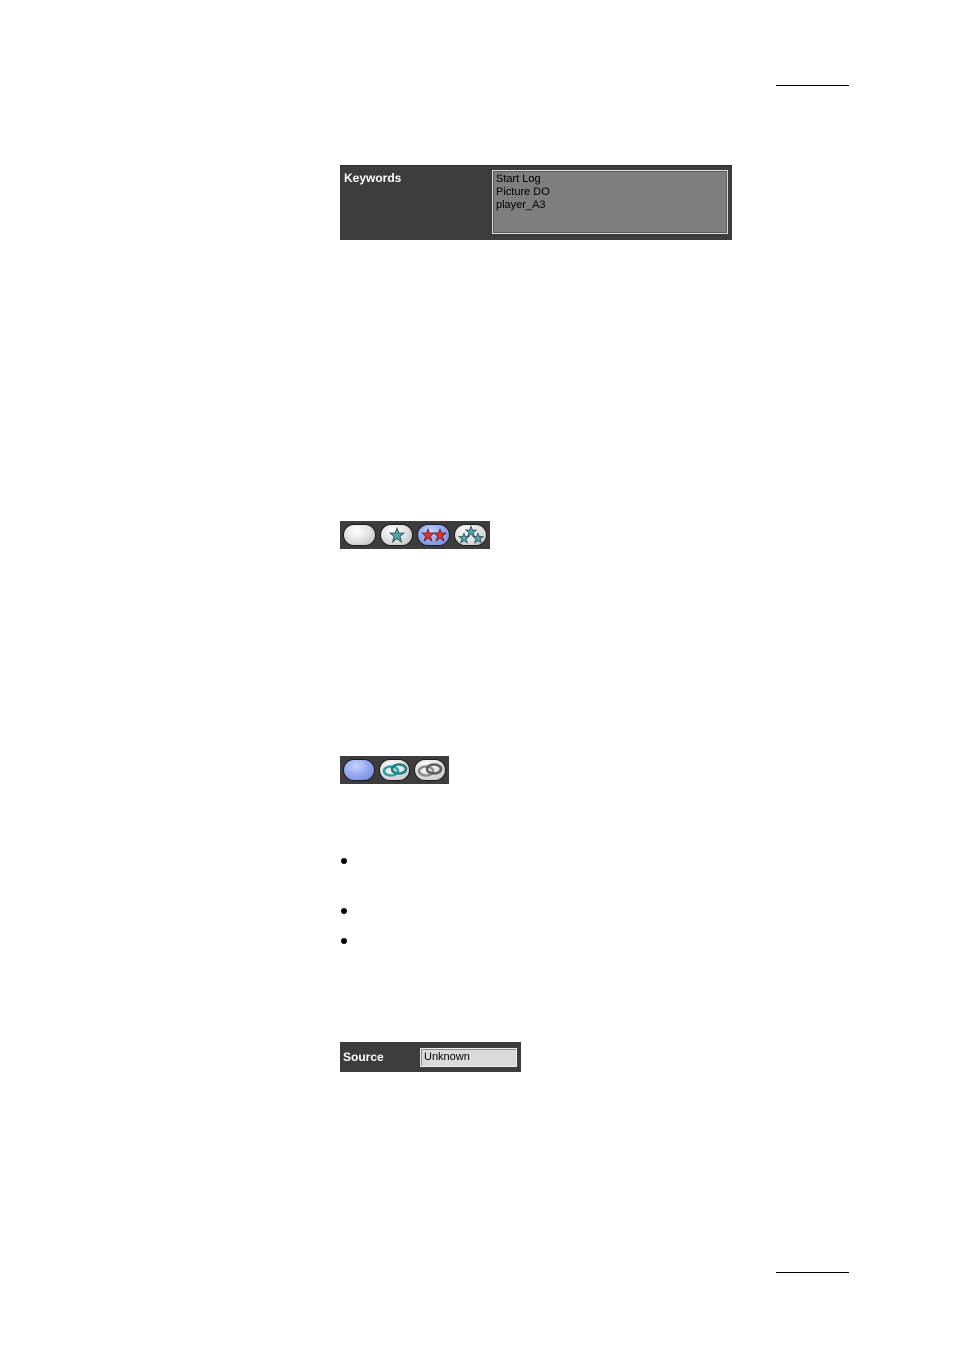 The width and height of the screenshot is (954, 1350). I want to click on keyword-item: player_A3, so click(521, 205).